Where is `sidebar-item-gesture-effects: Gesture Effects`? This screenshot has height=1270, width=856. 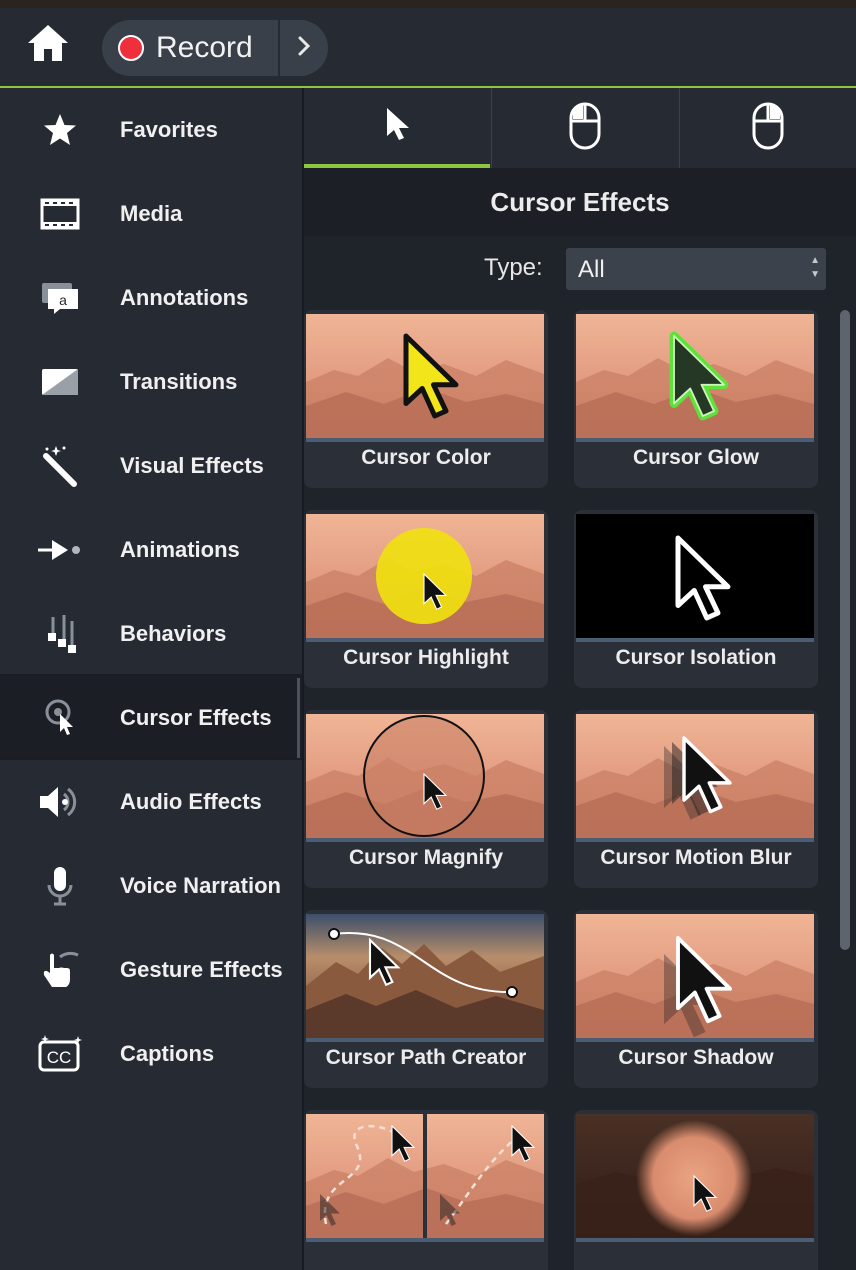 sidebar-item-gesture-effects: Gesture Effects is located at coordinates (151, 970).